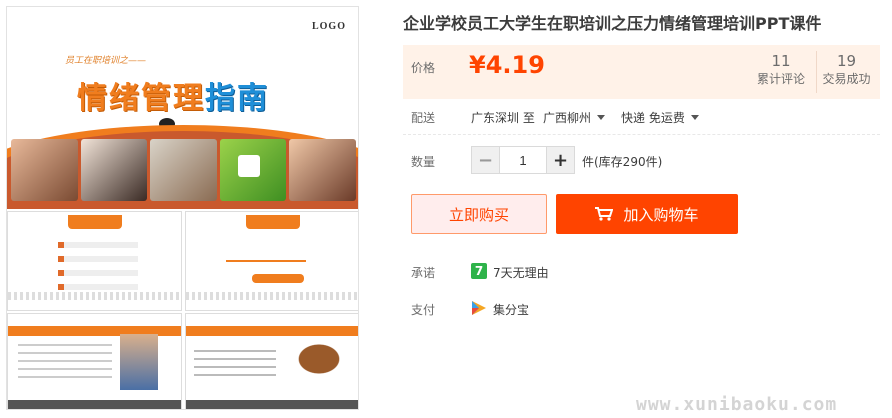 This screenshot has height=418, width=892. Describe the element at coordinates (622, 162) in the screenshot. I see `stock-info: 件(库存290件)` at that location.